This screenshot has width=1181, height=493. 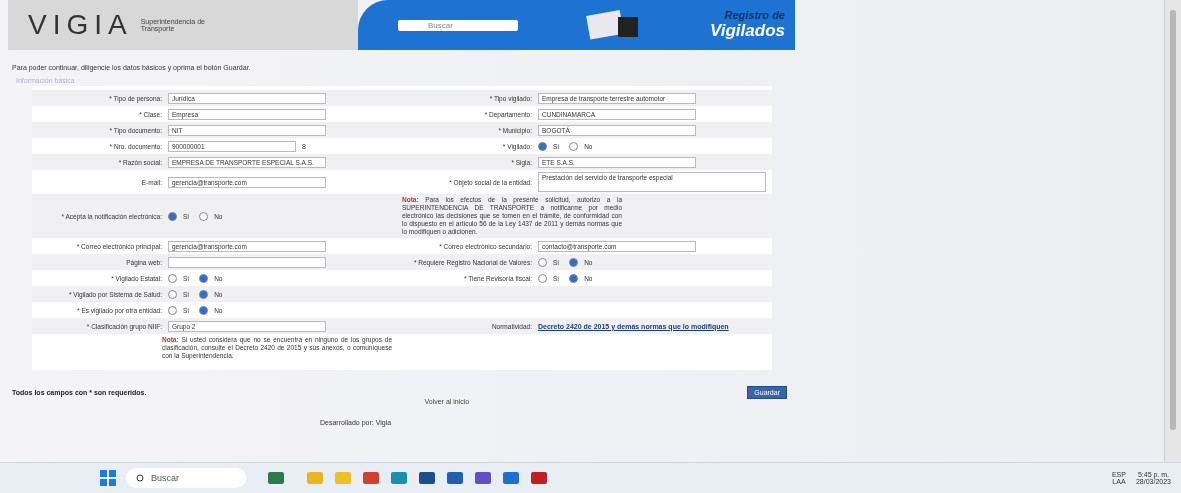 What do you see at coordinates (247, 262) in the screenshot?
I see `input-field` at bounding box center [247, 262].